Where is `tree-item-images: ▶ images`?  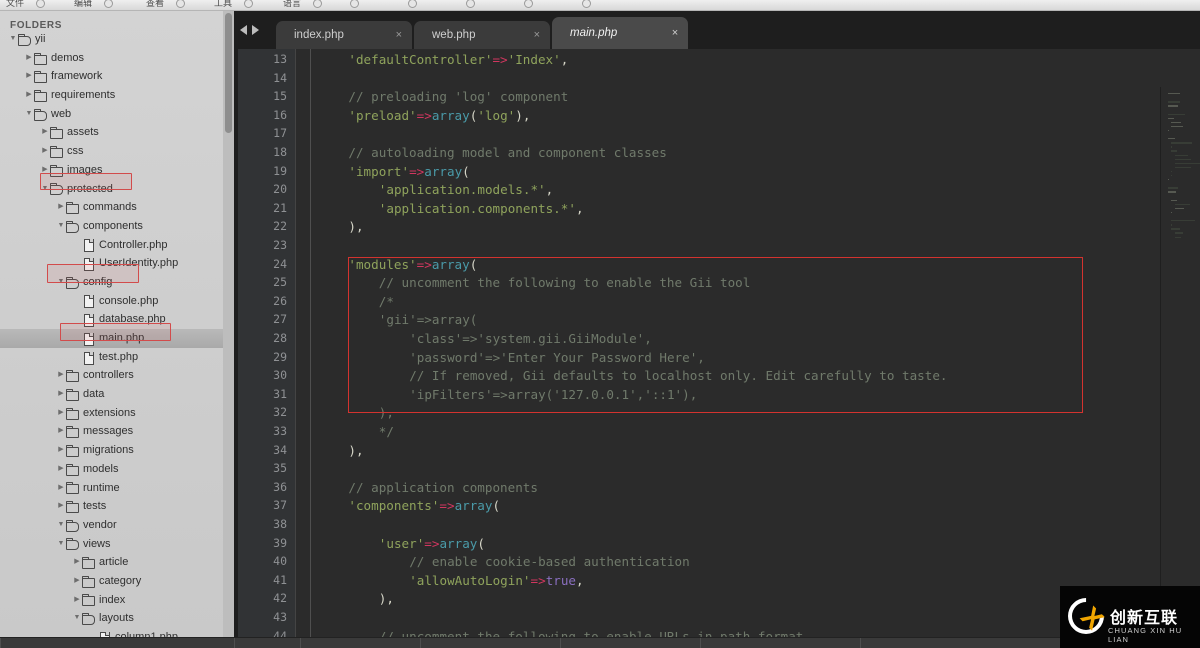
tree-item-images: ▶ images is located at coordinates (117, 170).